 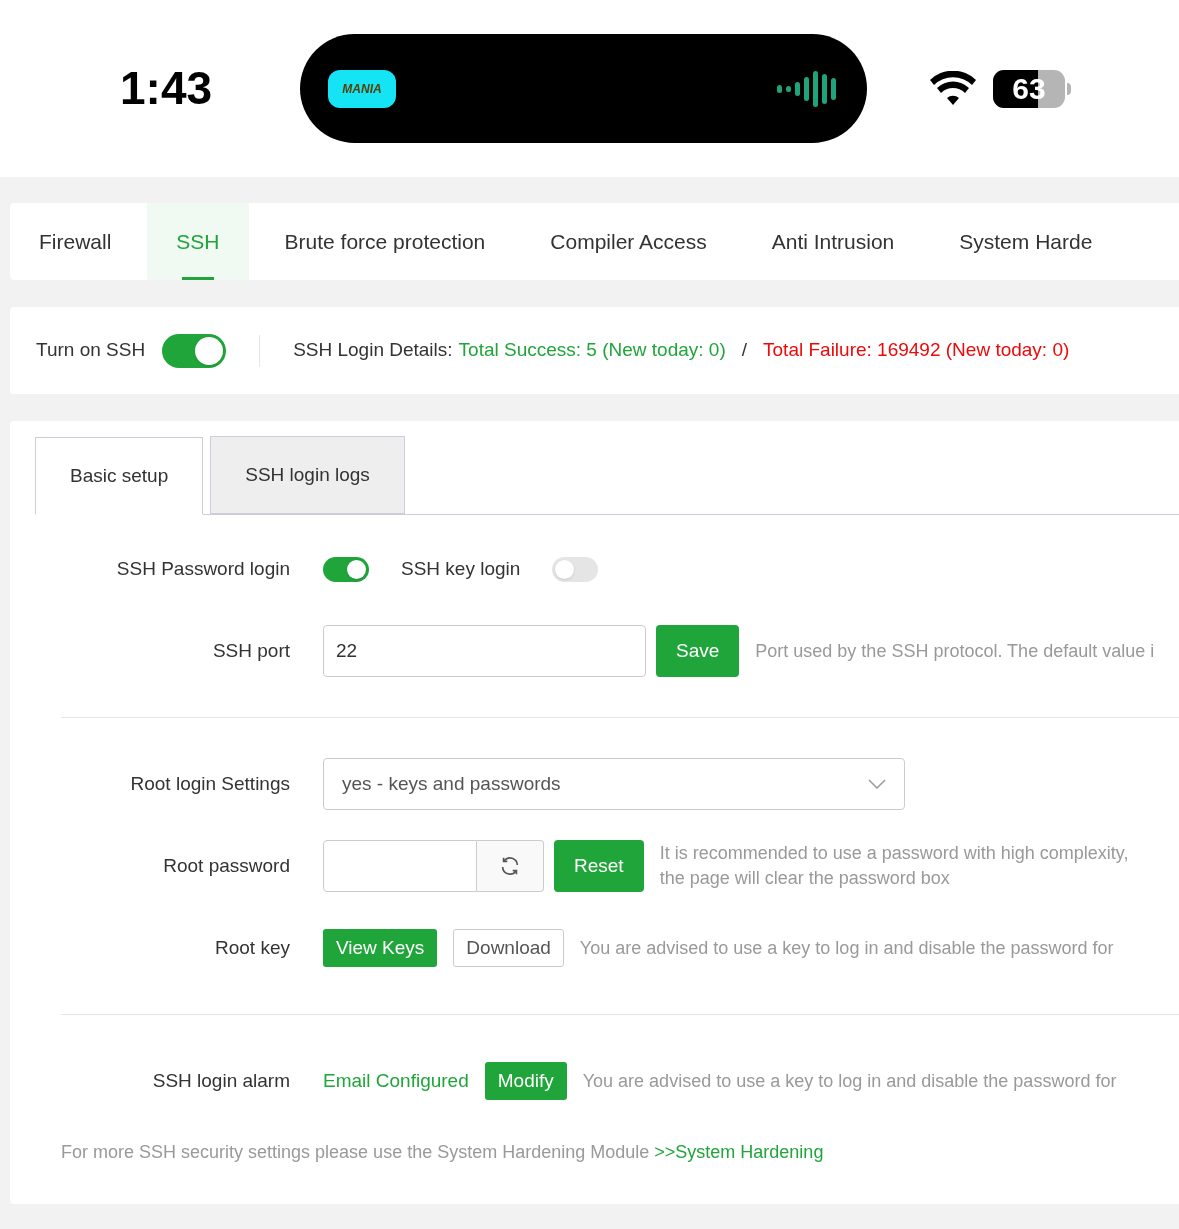 What do you see at coordinates (210, 783) in the screenshot?
I see `field-label: Root login Settings` at bounding box center [210, 783].